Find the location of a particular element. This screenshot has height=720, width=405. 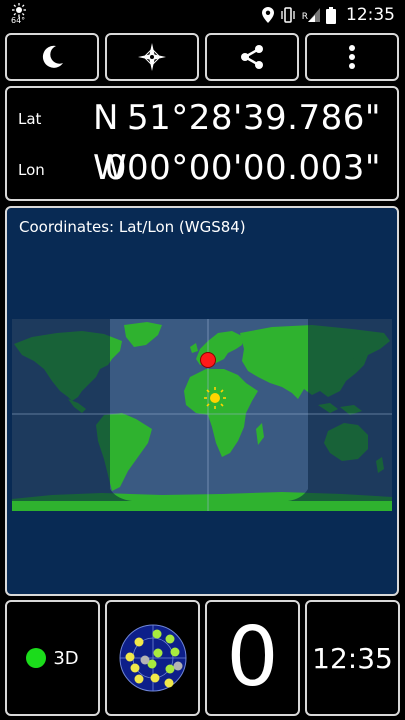

satellite-sky-icon is located at coordinates (152, 658).